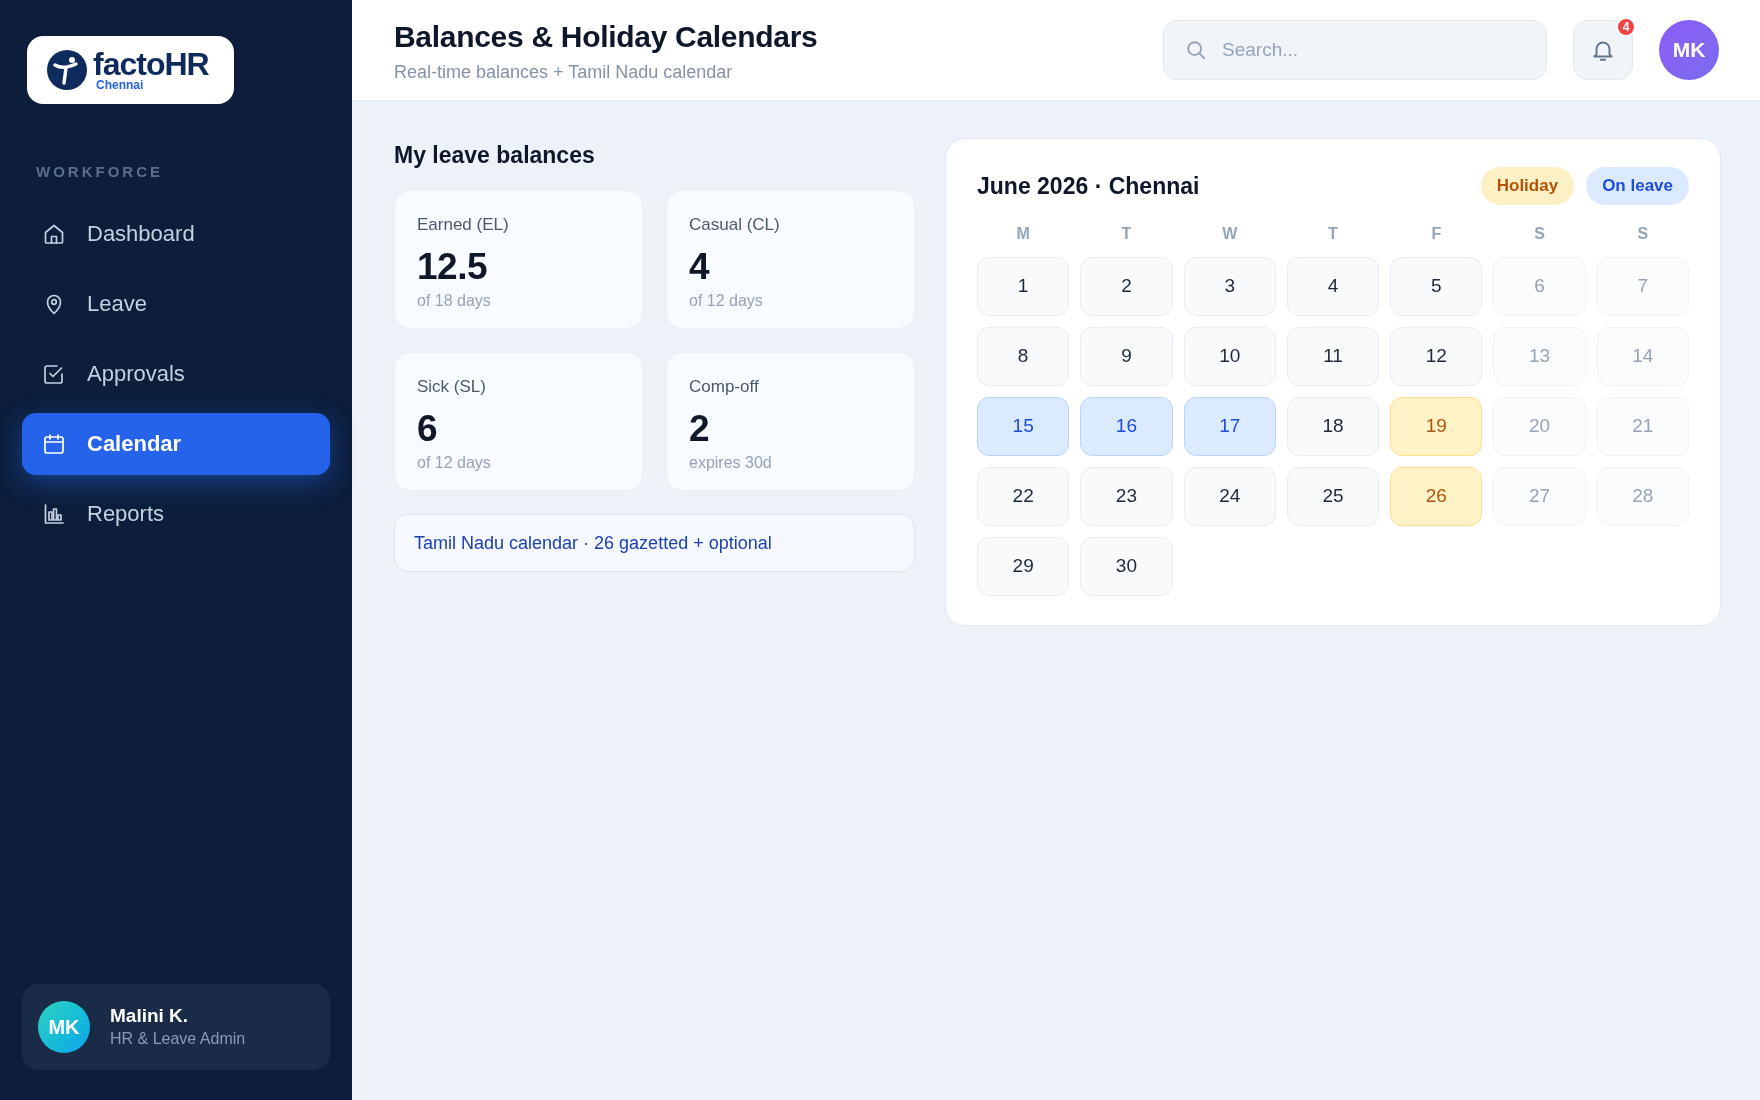 The image size is (1760, 1100). What do you see at coordinates (1689, 50) in the screenshot?
I see `profile-avatar: MK` at bounding box center [1689, 50].